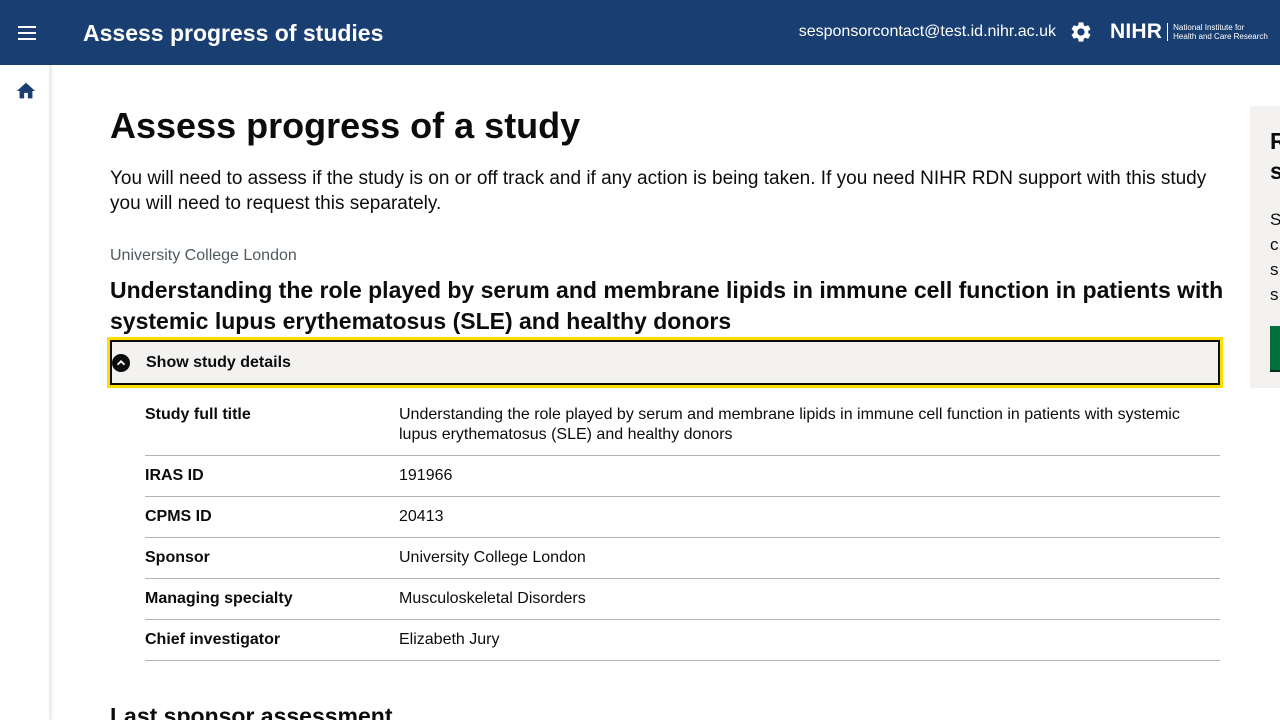  What do you see at coordinates (682, 517) in the screenshot?
I see `details-row-cpms-id: CPMS ID 20413` at bounding box center [682, 517].